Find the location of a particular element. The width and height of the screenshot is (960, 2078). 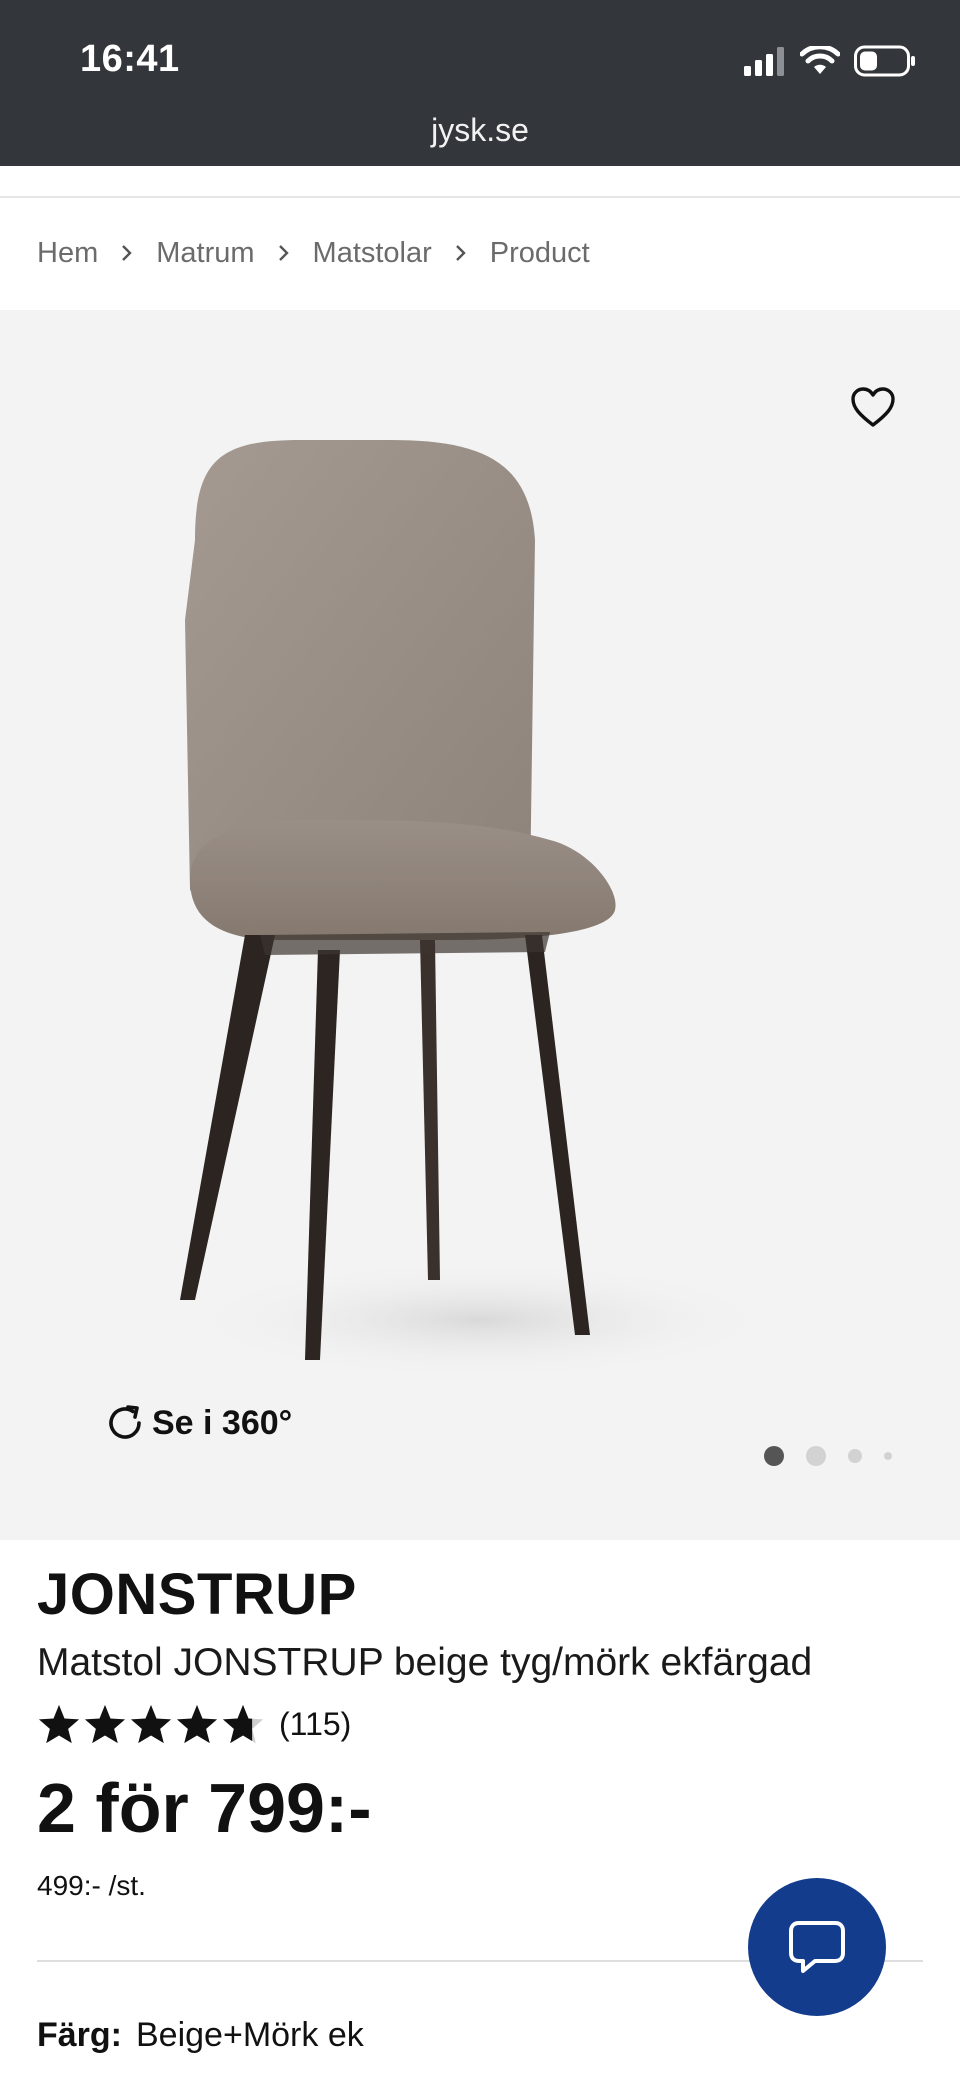

browser-url: jysk.se is located at coordinates (480, 130).